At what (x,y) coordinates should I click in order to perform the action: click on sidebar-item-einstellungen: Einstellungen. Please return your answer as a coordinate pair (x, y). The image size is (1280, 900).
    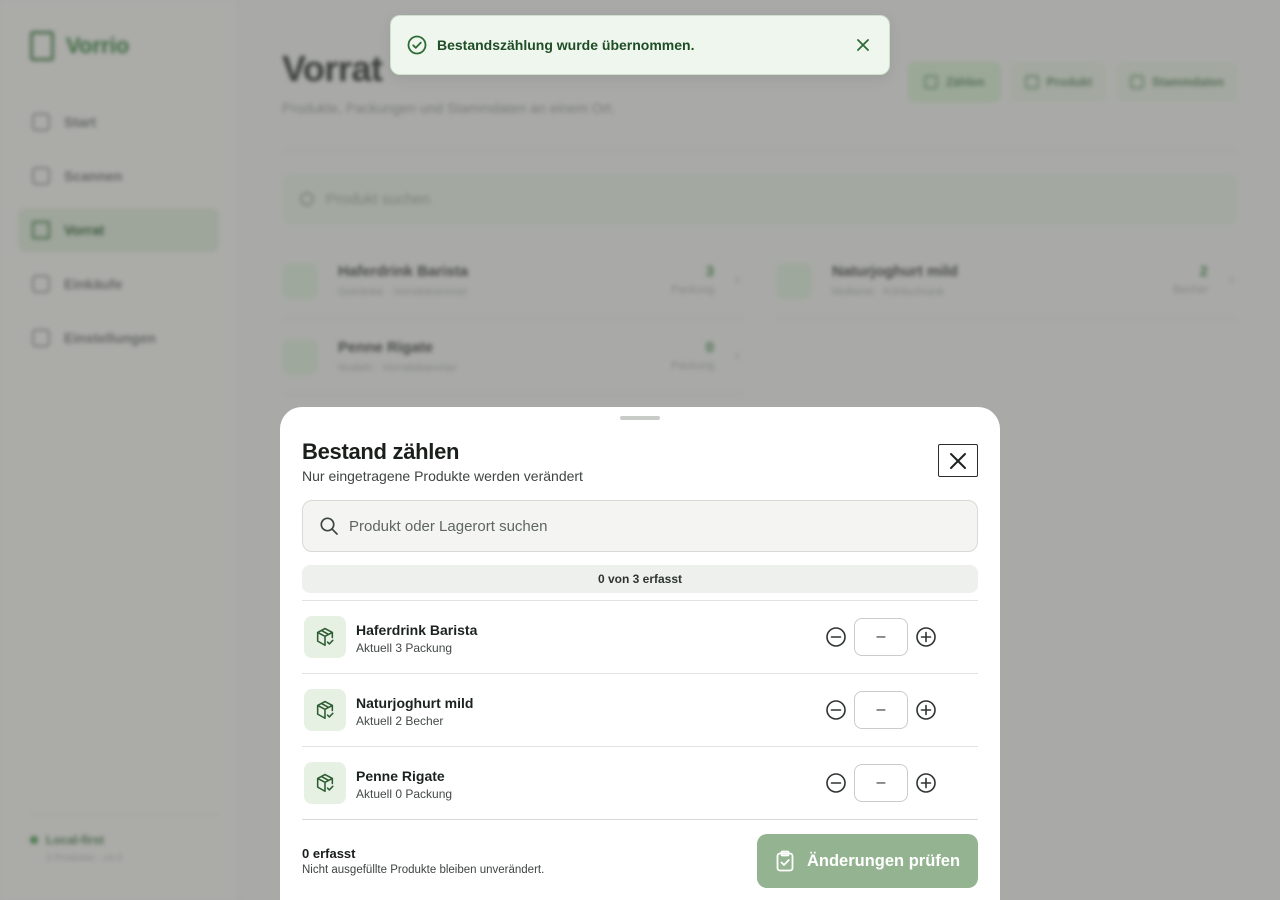
    Looking at the image, I should click on (118, 338).